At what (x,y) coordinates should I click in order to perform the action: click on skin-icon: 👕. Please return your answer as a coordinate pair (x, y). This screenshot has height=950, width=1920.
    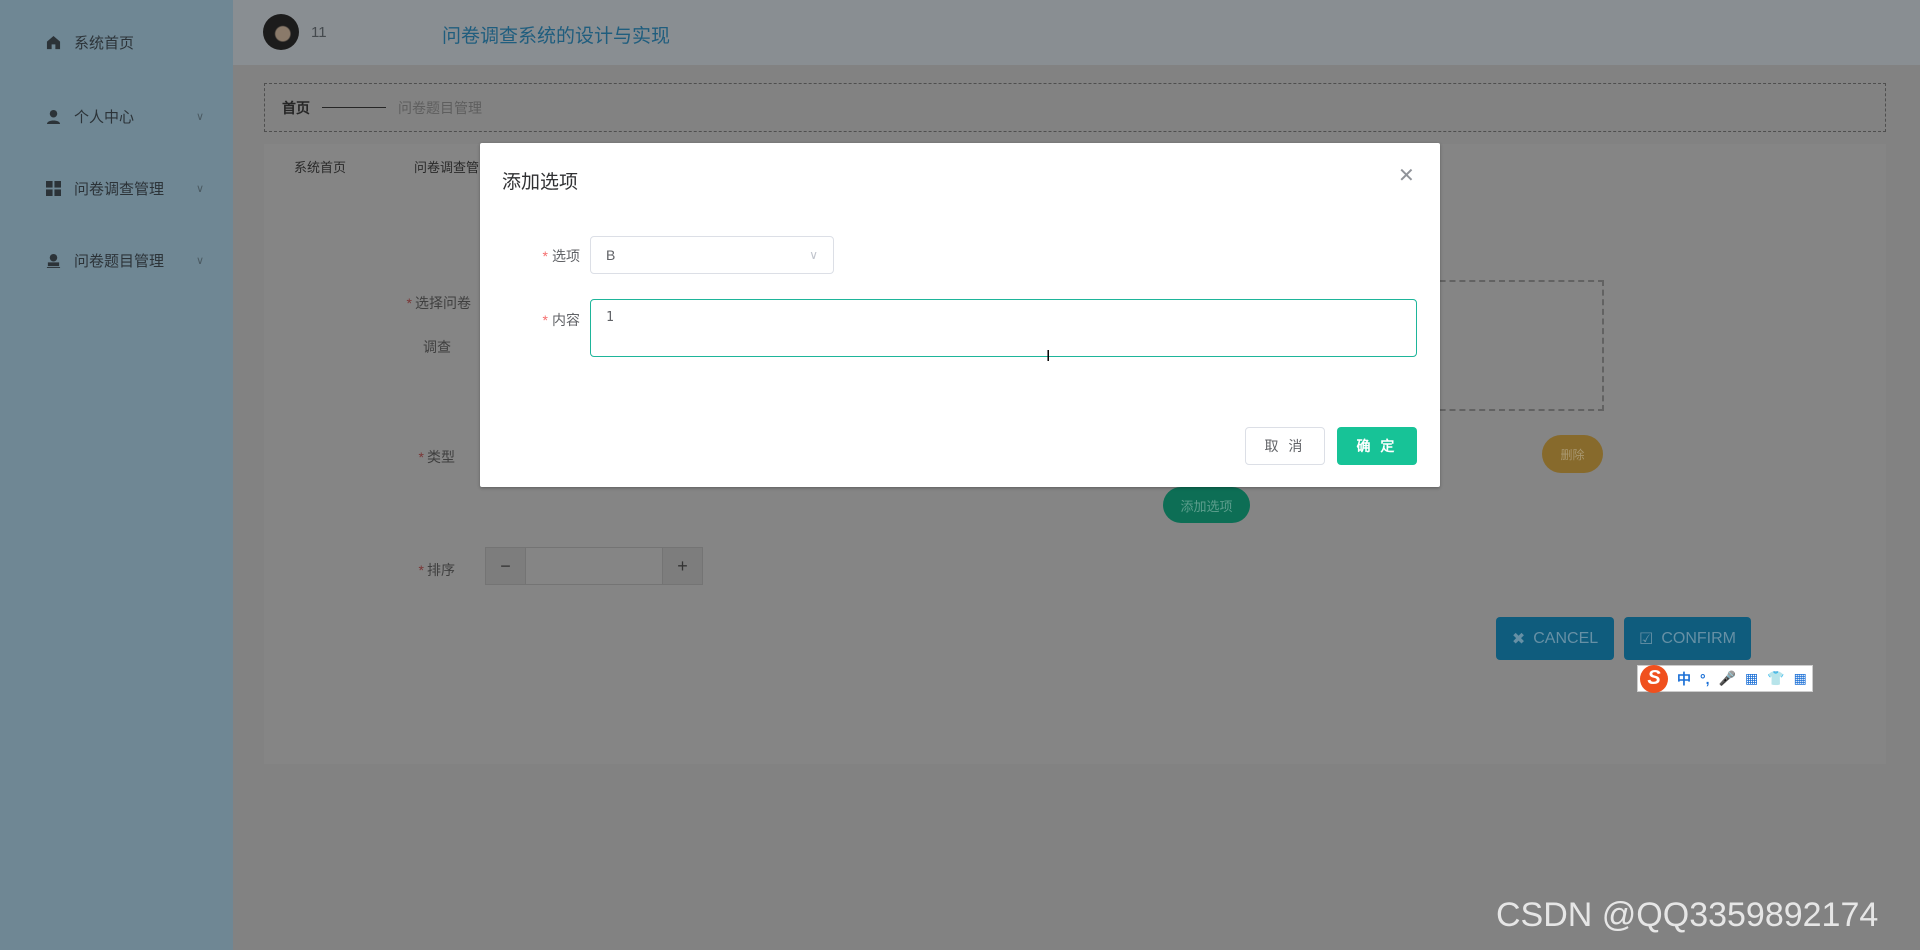
    Looking at the image, I should click on (1775, 678).